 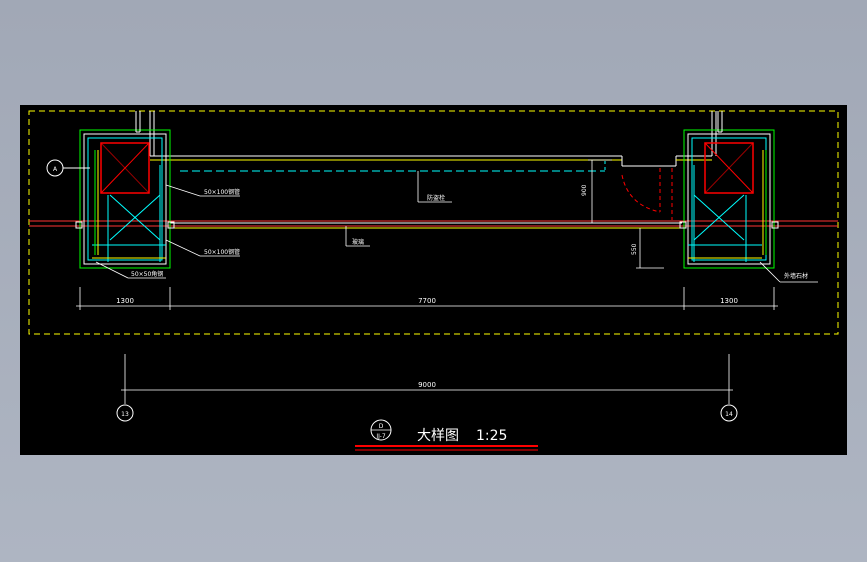 What do you see at coordinates (427, 301) in the screenshot?
I see `dim-middle-width: 7700` at bounding box center [427, 301].